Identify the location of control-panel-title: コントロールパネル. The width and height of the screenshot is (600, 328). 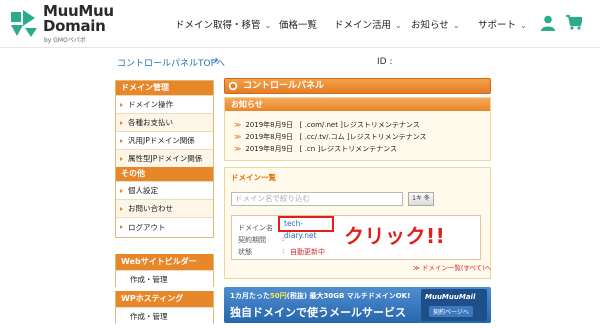
(357, 86).